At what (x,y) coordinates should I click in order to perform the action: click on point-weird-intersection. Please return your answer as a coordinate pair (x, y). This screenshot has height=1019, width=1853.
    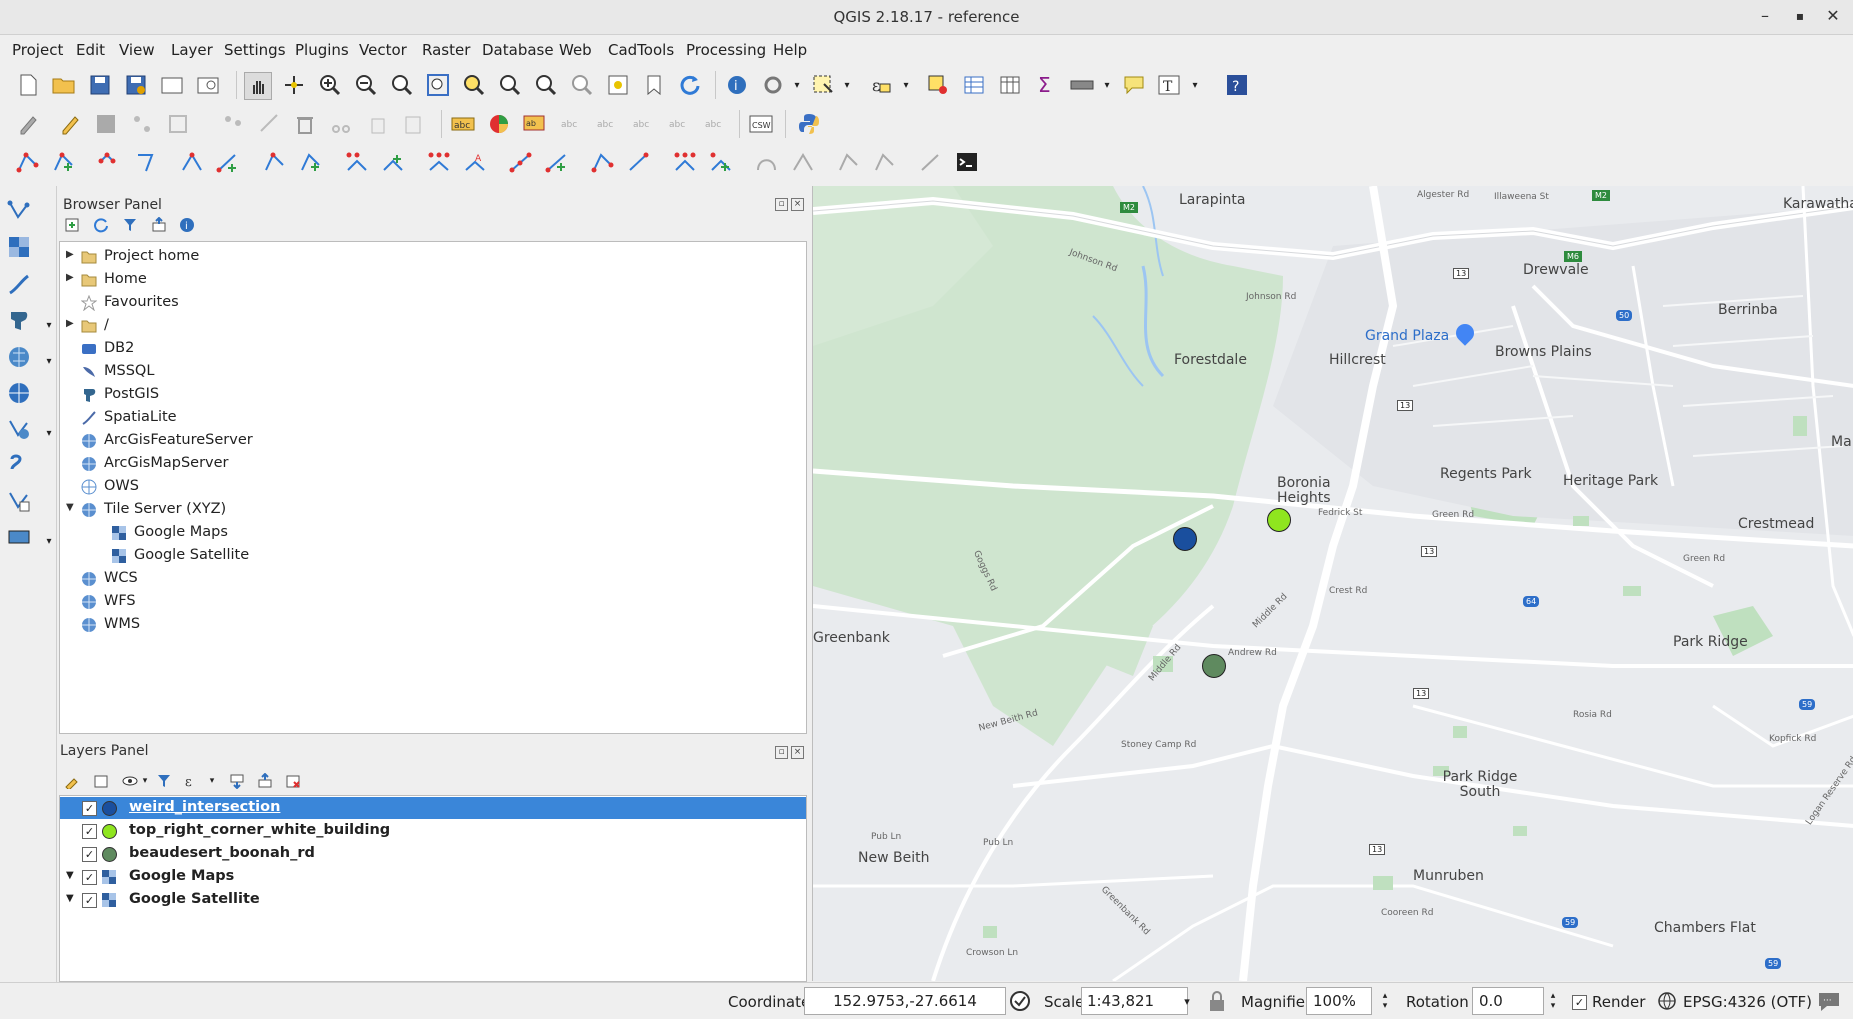
    Looking at the image, I should click on (1185, 539).